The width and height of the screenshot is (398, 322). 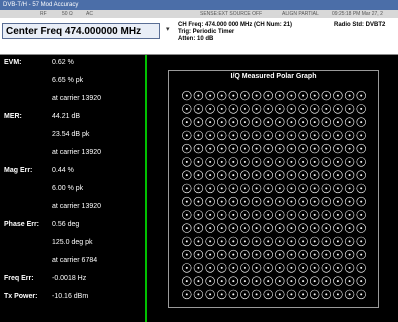 I want to click on status-align: ALIGN PARTIAL, so click(x=300, y=14).